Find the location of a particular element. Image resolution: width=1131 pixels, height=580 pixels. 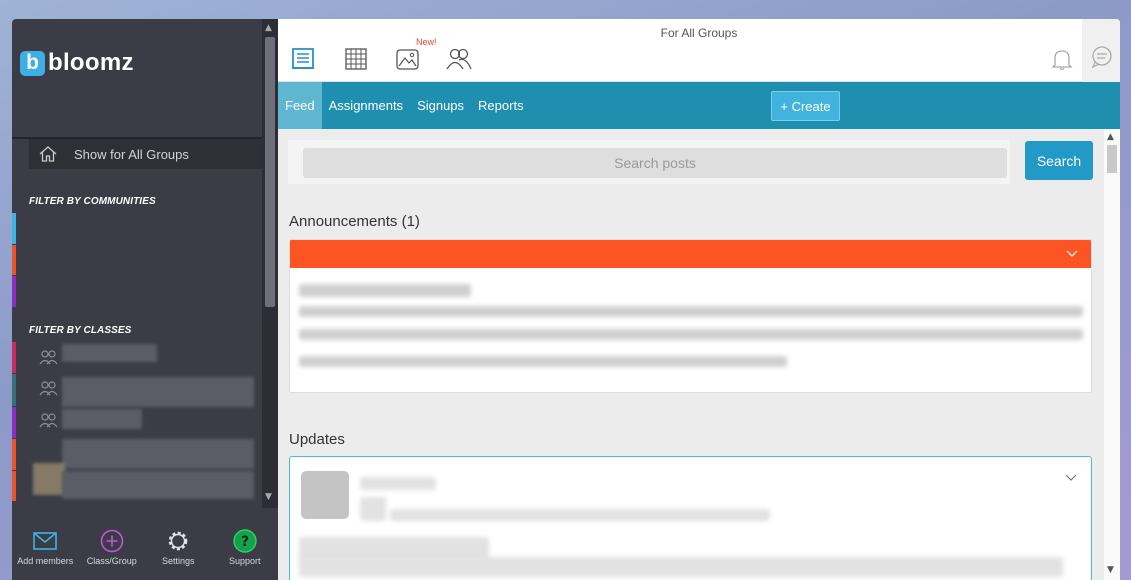

sidebar-scrollbar: ▲ ▼ is located at coordinates (270, 263).